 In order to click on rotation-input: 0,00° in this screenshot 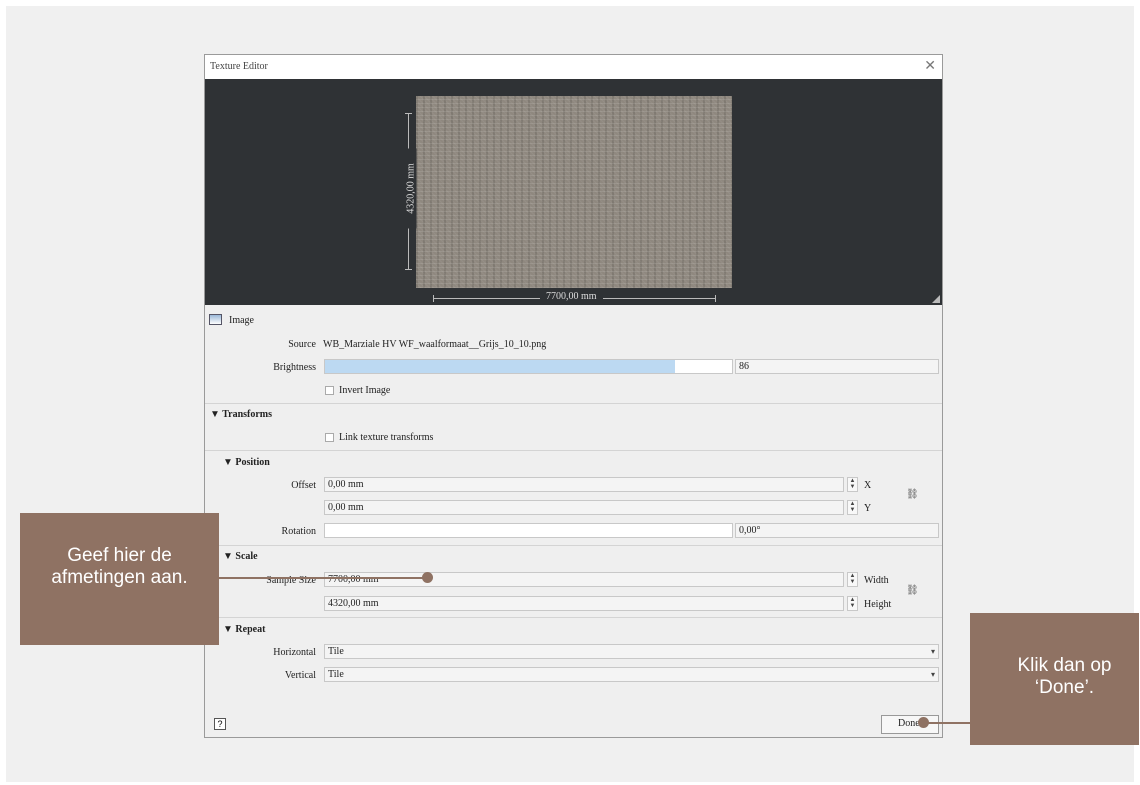, I will do `click(837, 530)`.